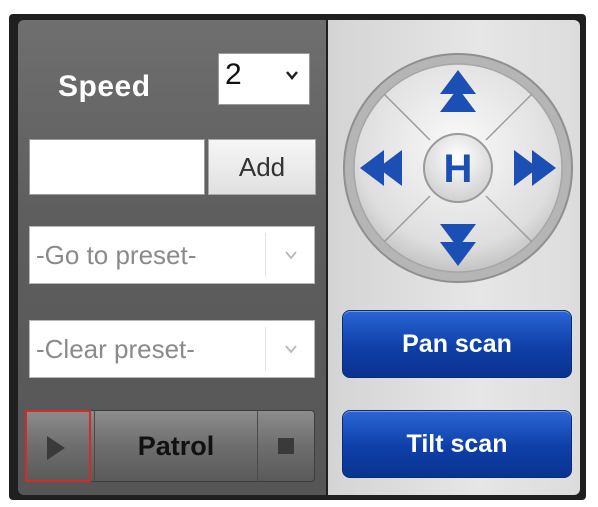  I want to click on play-icon, so click(56, 448).